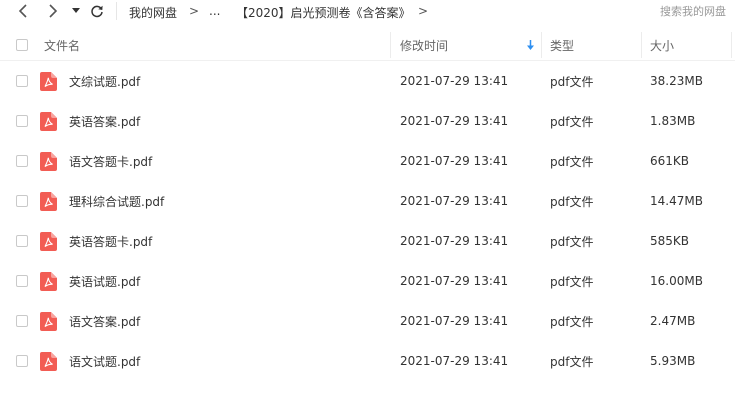 The image size is (735, 401). I want to click on forward-button, so click(53, 11).